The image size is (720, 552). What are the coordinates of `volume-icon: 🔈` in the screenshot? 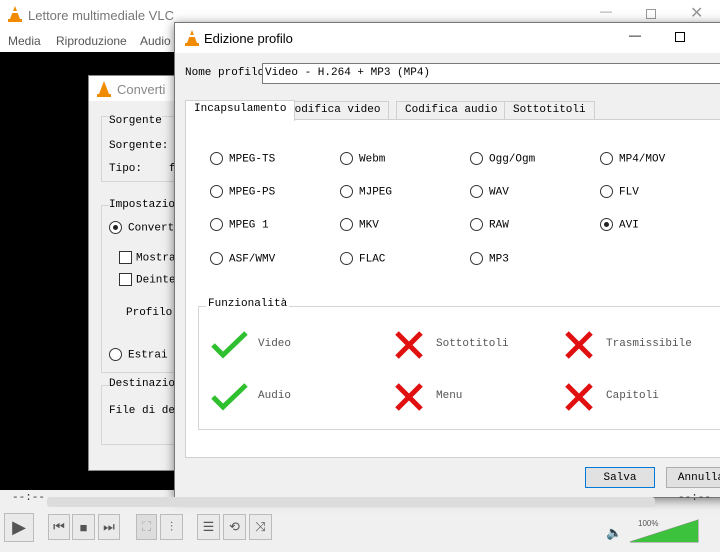 It's located at (614, 533).